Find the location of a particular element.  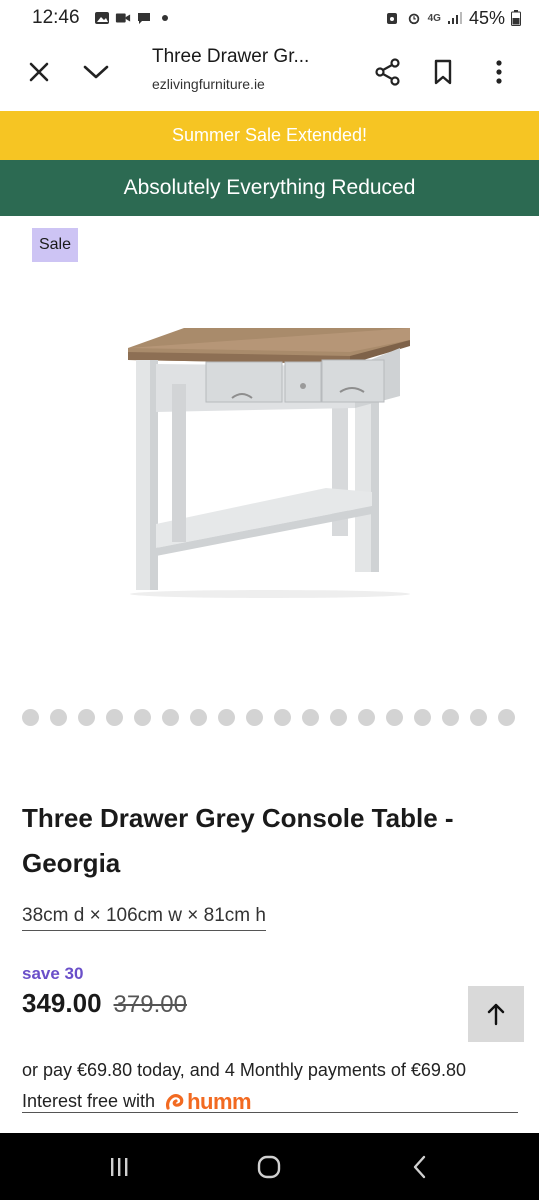

status-bar: 12:46 4G 45% is located at coordinates (269, 18).